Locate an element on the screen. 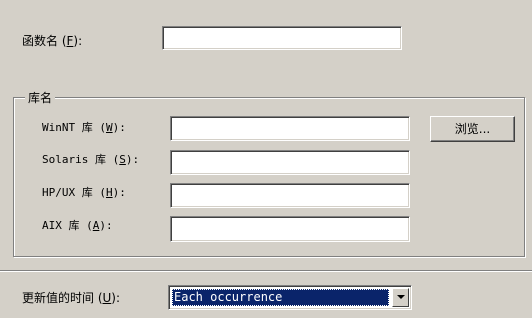 Image resolution: width=532 pixels, height=318 pixels. winnt-library-input is located at coordinates (290, 128).